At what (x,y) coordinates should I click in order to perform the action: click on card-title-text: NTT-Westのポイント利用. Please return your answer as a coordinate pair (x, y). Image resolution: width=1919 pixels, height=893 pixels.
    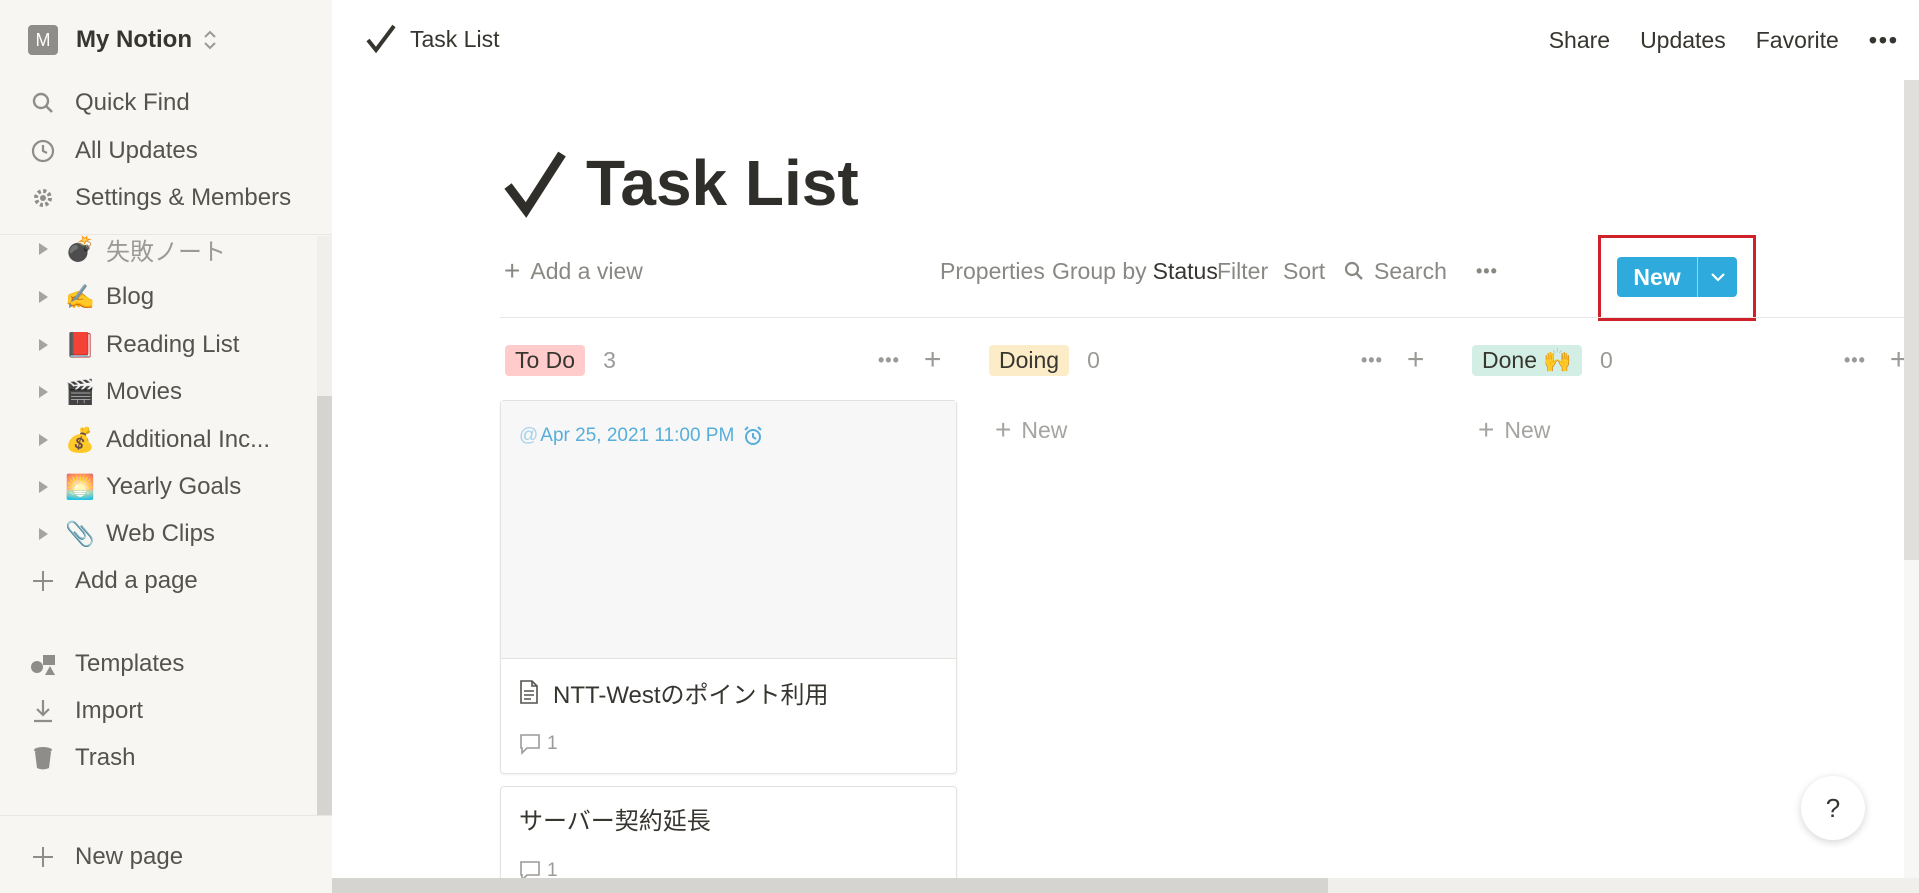
    Looking at the image, I should click on (691, 695).